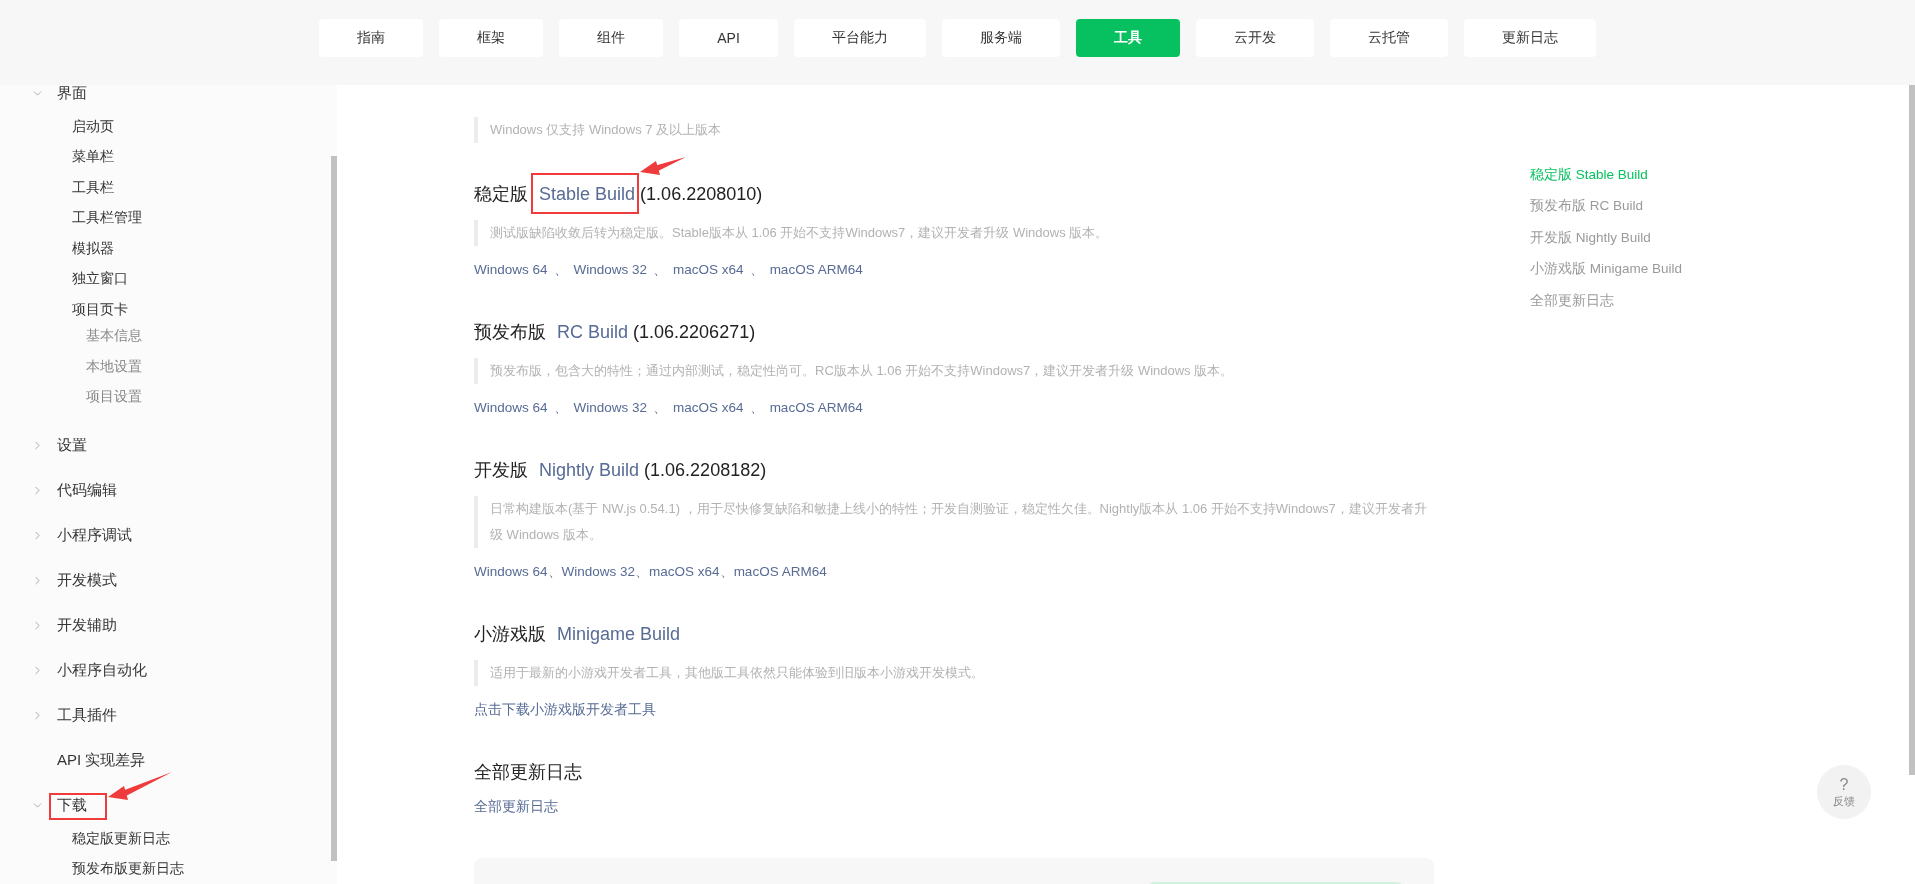  What do you see at coordinates (1529, 38) in the screenshot?
I see `nav-tab: 更新日志` at bounding box center [1529, 38].